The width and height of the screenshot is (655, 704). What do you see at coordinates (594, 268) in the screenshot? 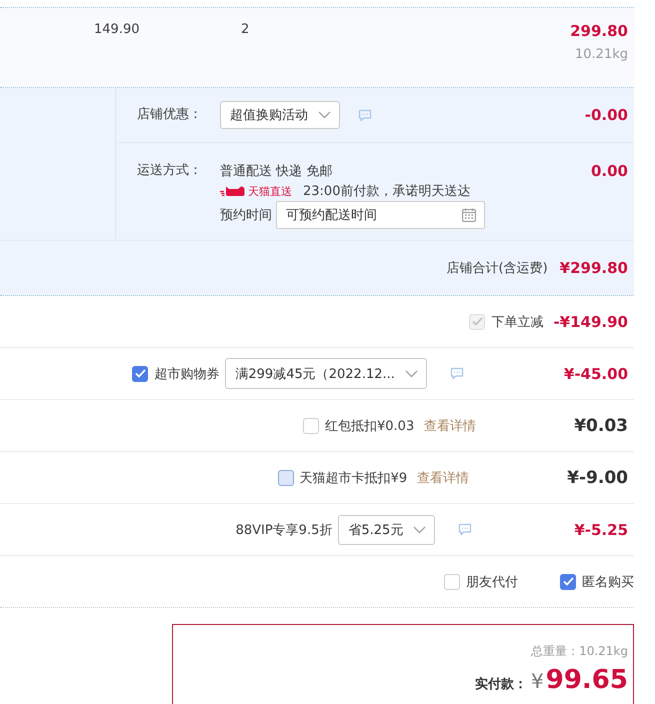
I see `shop-total-amount: ¥299.80` at bounding box center [594, 268].